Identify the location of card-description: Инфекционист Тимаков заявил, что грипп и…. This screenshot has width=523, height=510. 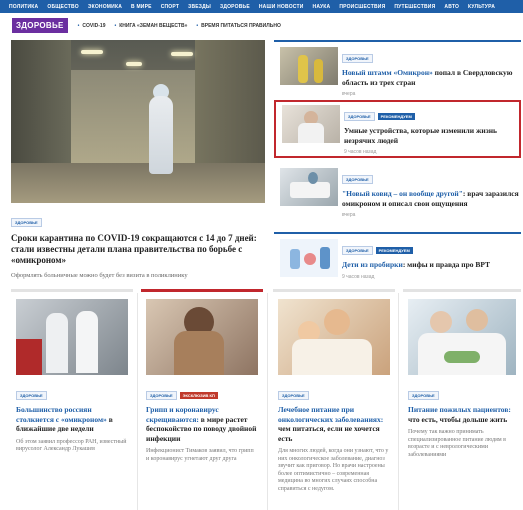
(200, 455).